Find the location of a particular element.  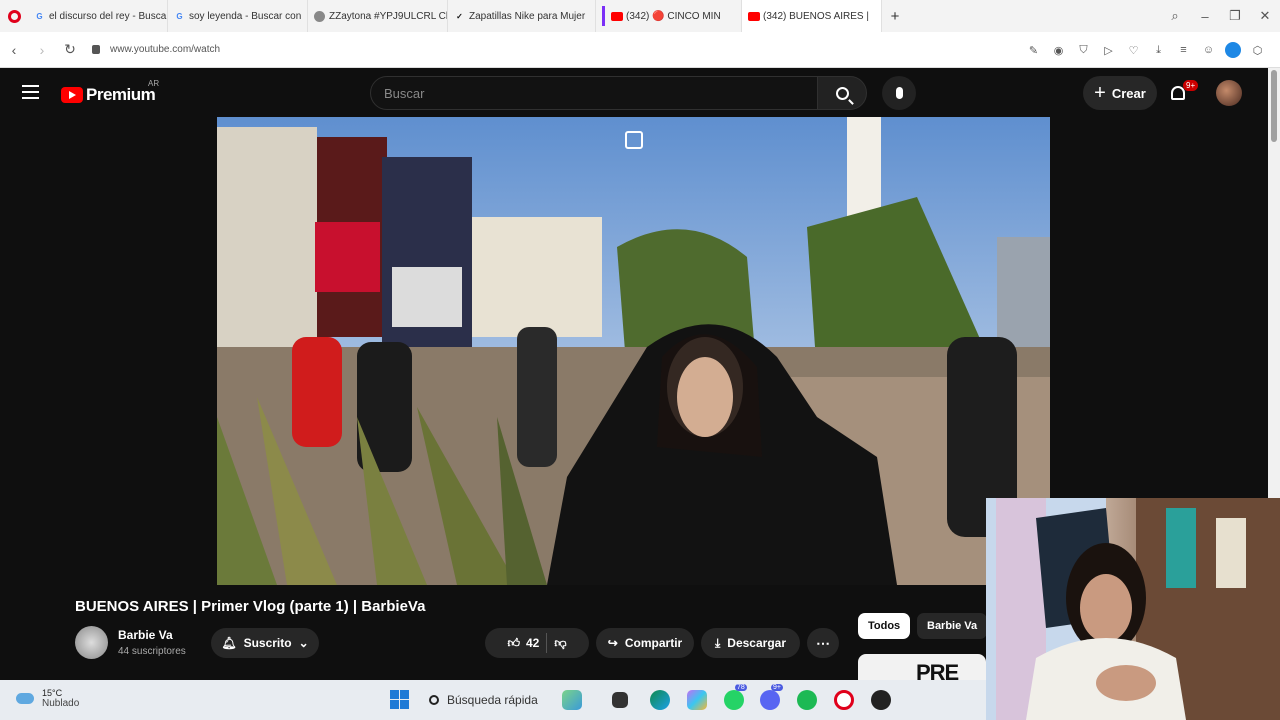

youtube-premium-logo: Premium AR is located at coordinates (110, 92).